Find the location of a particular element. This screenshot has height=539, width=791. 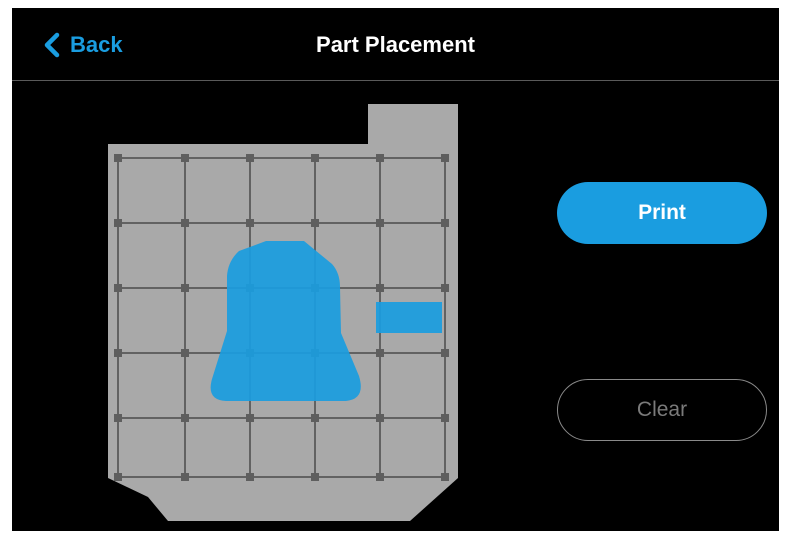

page-title: Part Placement is located at coordinates (395, 44).